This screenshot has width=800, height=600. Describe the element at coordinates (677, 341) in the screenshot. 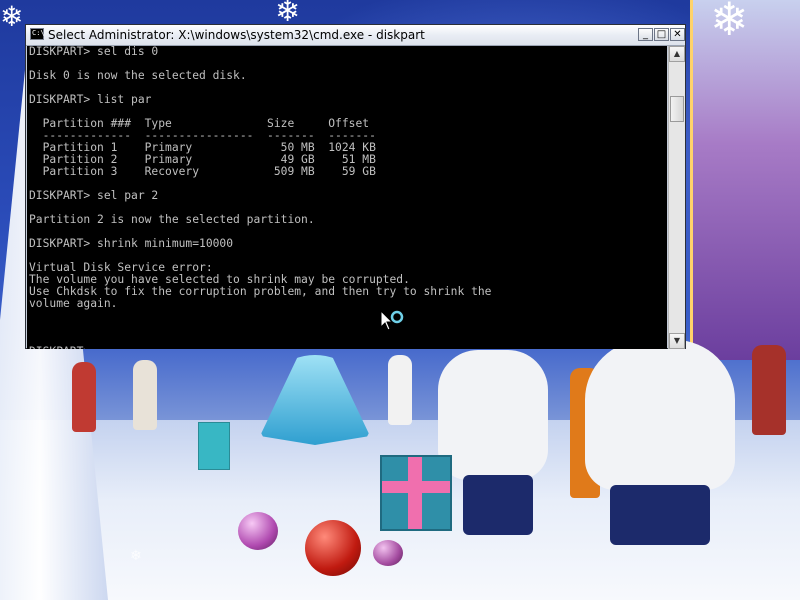

I see `scroll-down-button: ▼` at that location.